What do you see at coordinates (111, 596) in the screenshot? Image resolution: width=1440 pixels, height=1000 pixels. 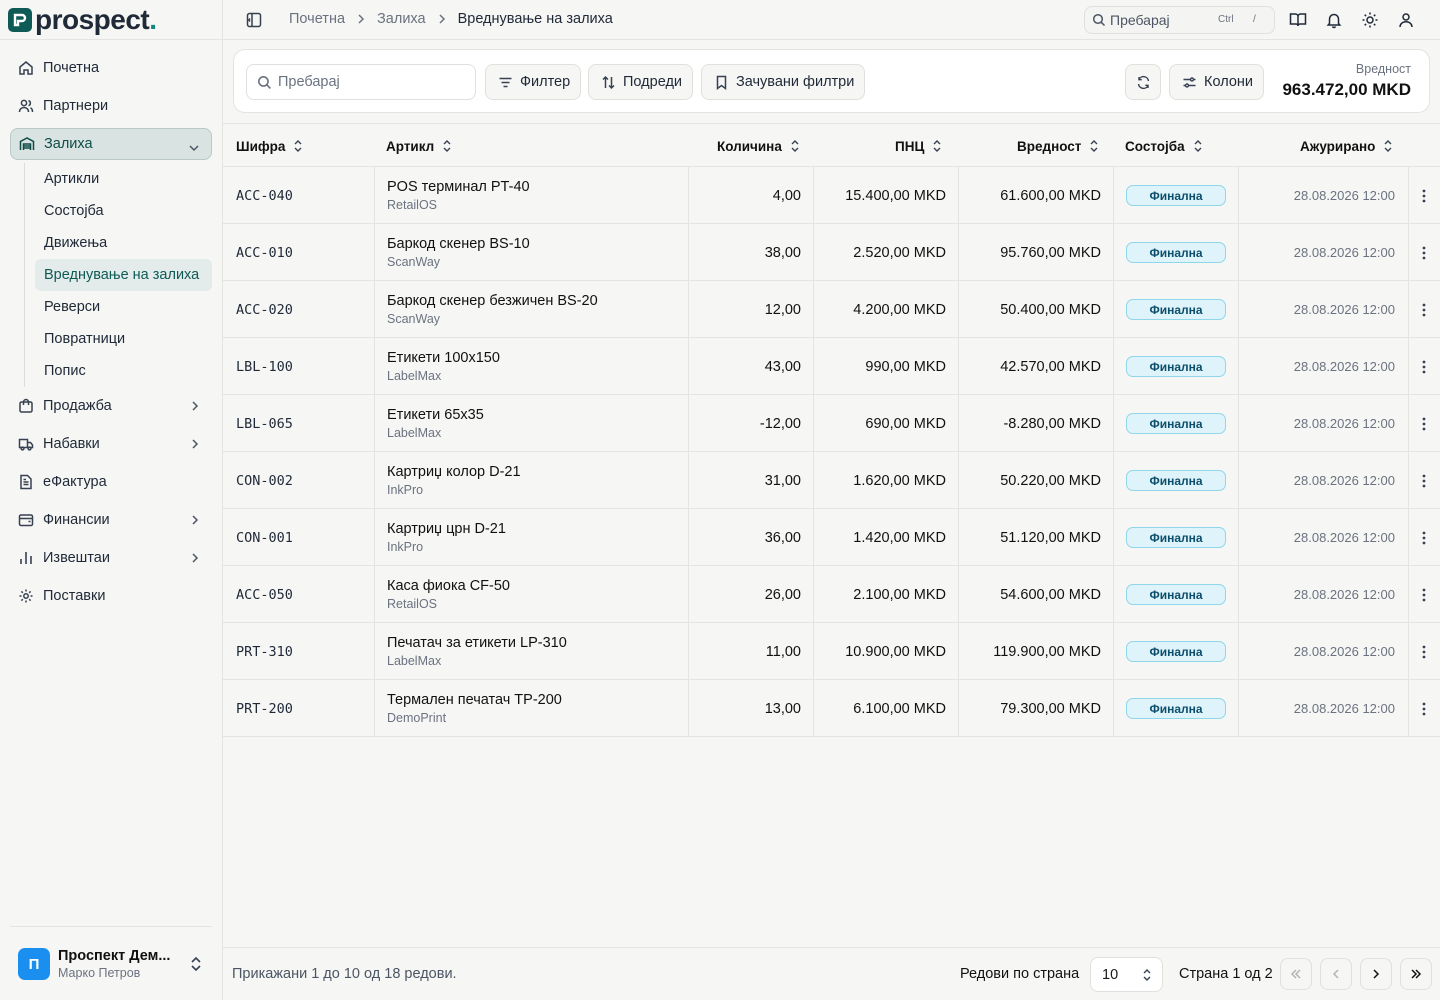 I see `sidebar-item-settings: Поставки` at bounding box center [111, 596].